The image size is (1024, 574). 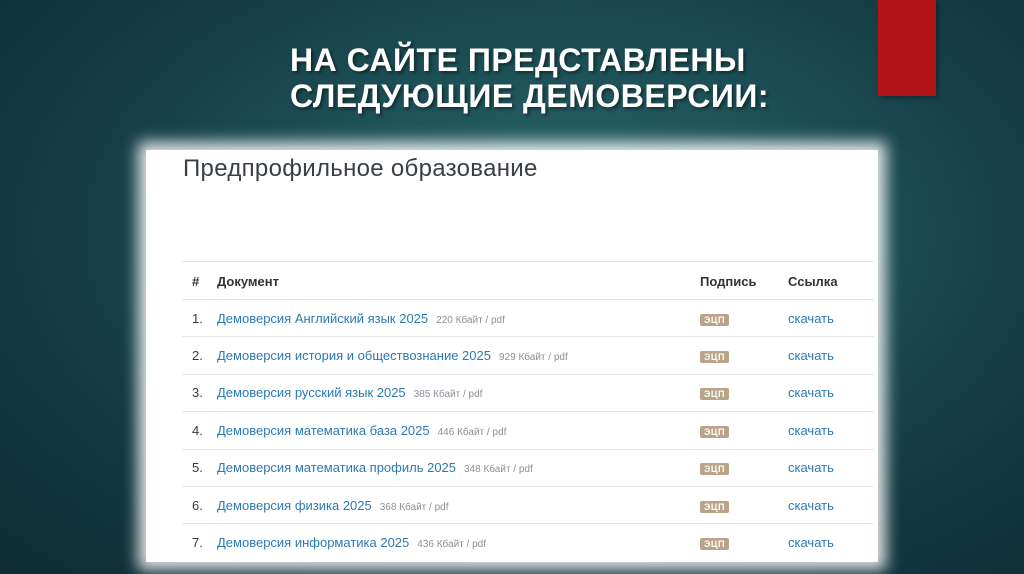 What do you see at coordinates (452, 545) in the screenshot?
I see `file-size: 436 Кбайт / pdf` at bounding box center [452, 545].